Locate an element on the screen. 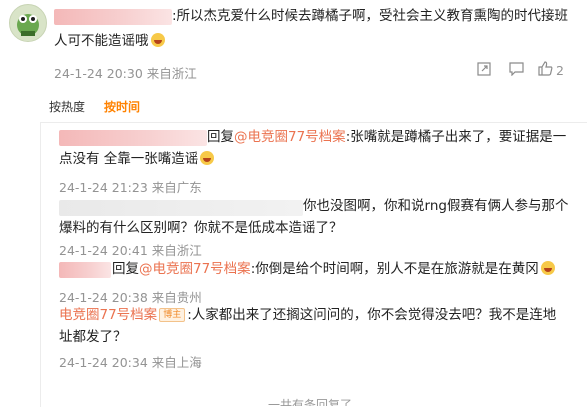 This screenshot has height=407, width=587. tab-by-time: 按时间 is located at coordinates (122, 106).